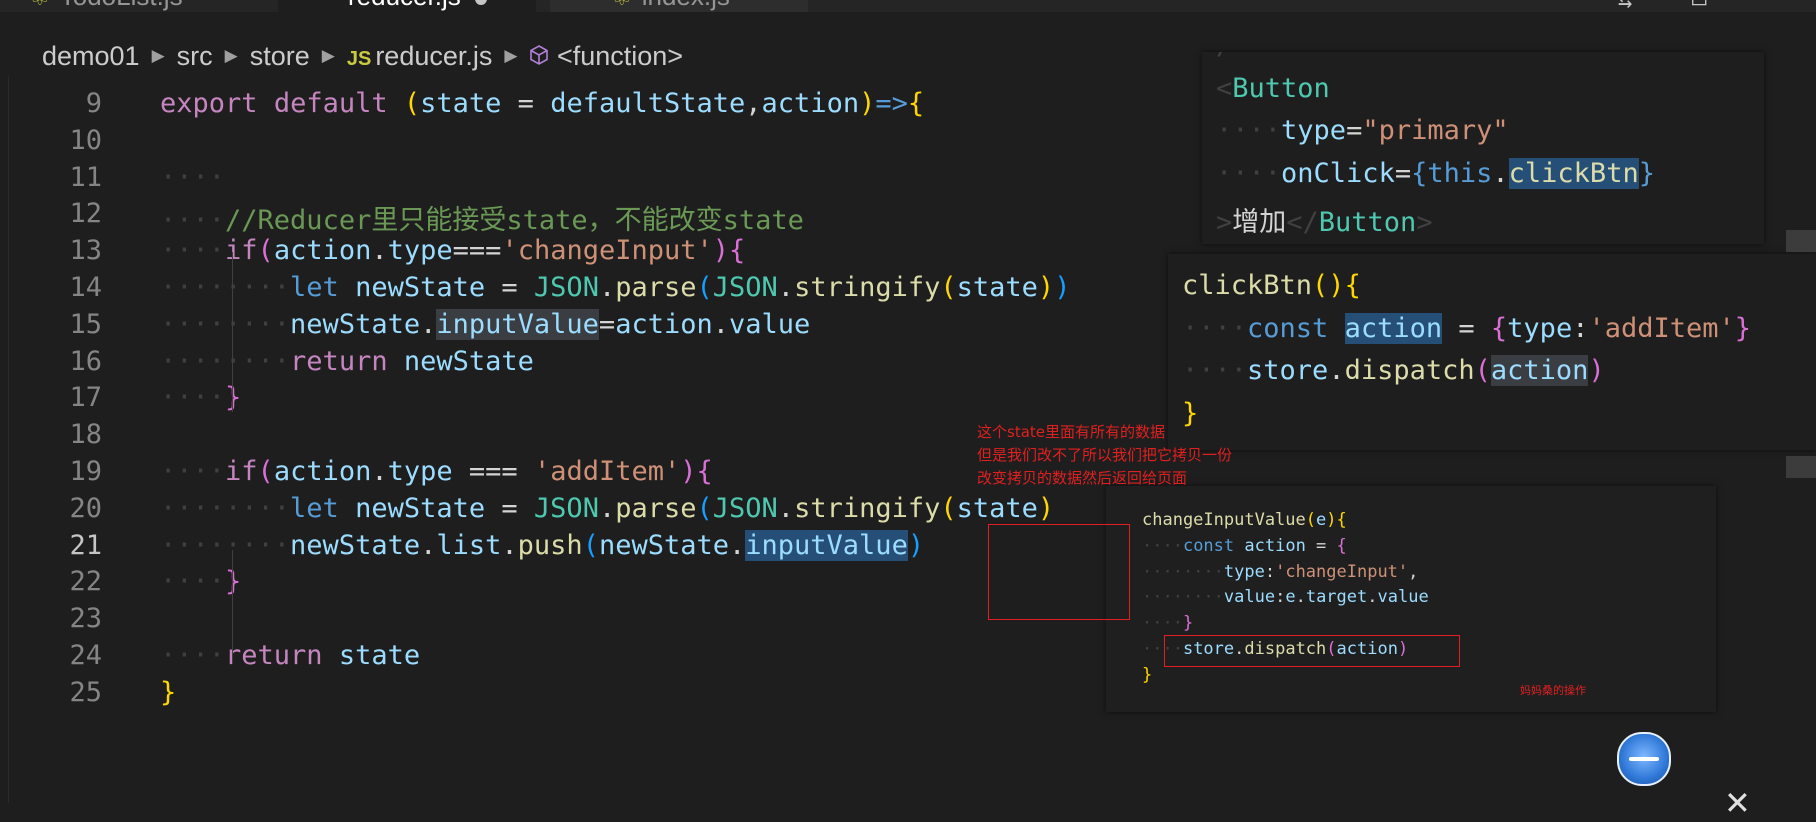  What do you see at coordinates (85, 655) in the screenshot?
I see `line-number: 24` at bounding box center [85, 655].